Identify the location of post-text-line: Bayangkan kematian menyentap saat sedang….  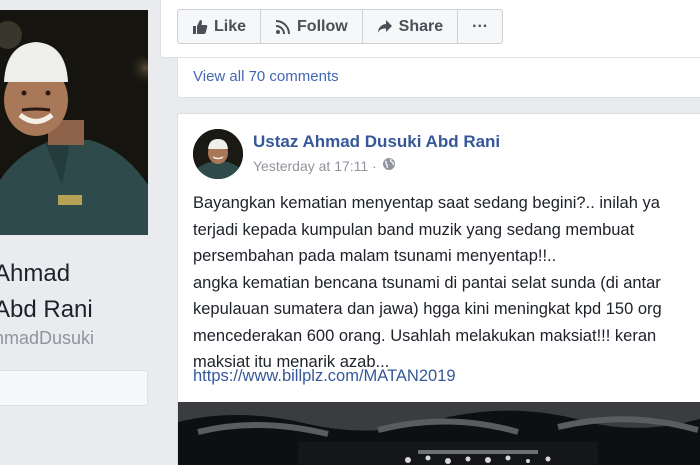
(426, 203).